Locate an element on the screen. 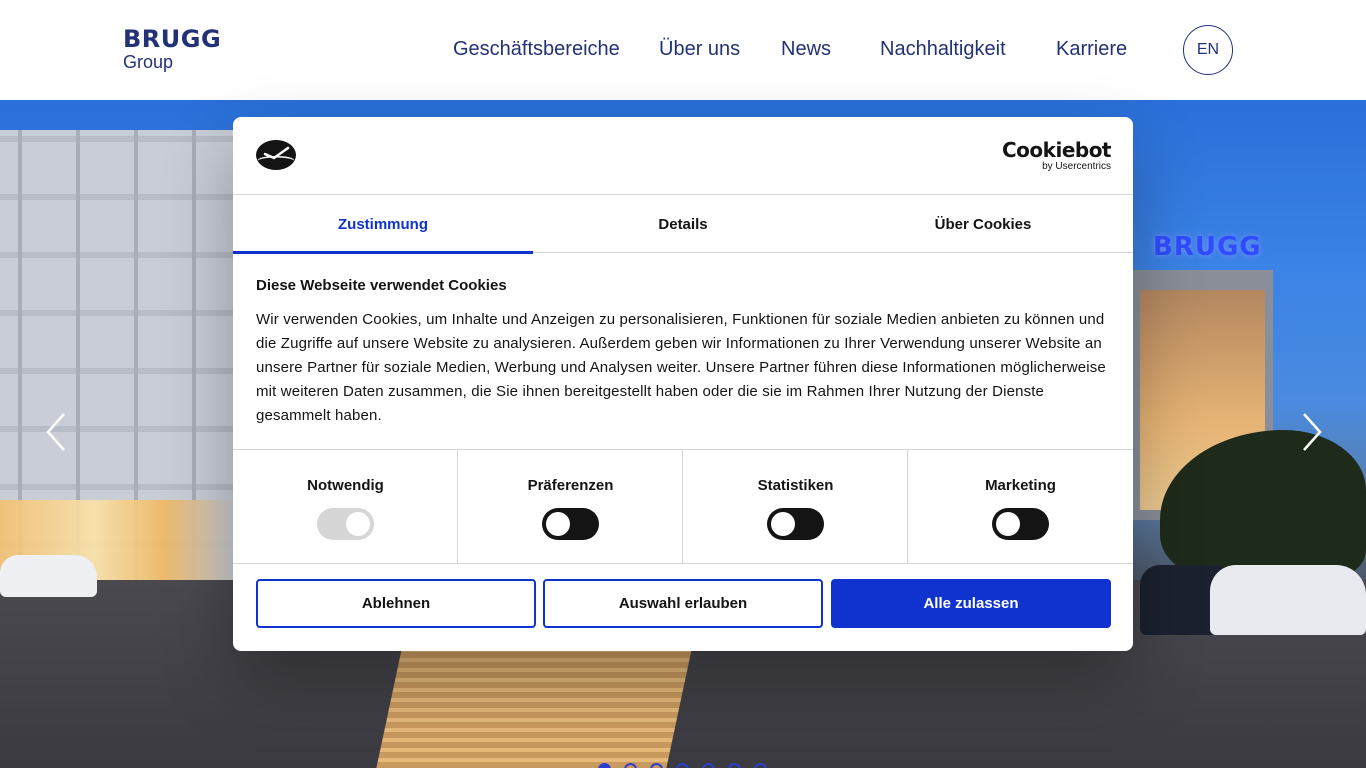  cookie-tabs: Zustimmung Details Über Cookies is located at coordinates (683, 224).